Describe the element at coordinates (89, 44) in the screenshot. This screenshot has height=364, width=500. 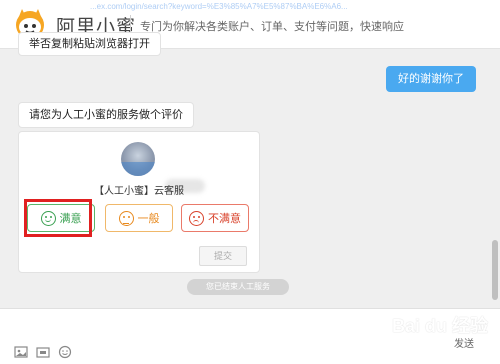
I see `agent-message-bubble: 举否复制粘贴浏览器打开` at that location.